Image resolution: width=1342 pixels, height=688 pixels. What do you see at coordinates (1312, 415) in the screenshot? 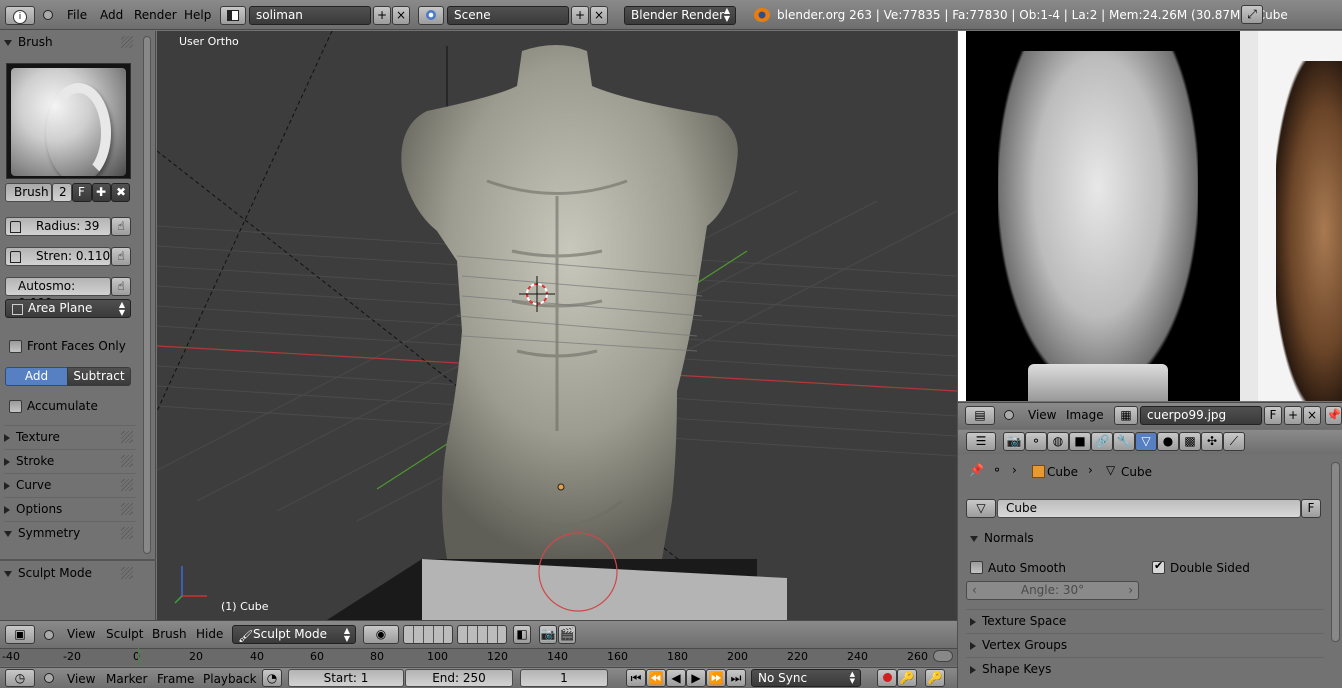
I see `image-unlink-button: ×` at bounding box center [1312, 415].